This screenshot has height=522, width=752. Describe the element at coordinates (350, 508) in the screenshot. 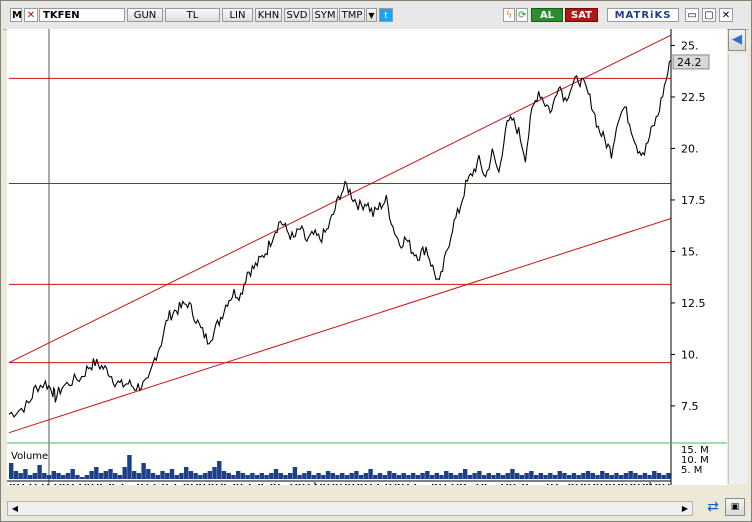

I see `horizontal-scrollbar: ◀ ▶` at that location.